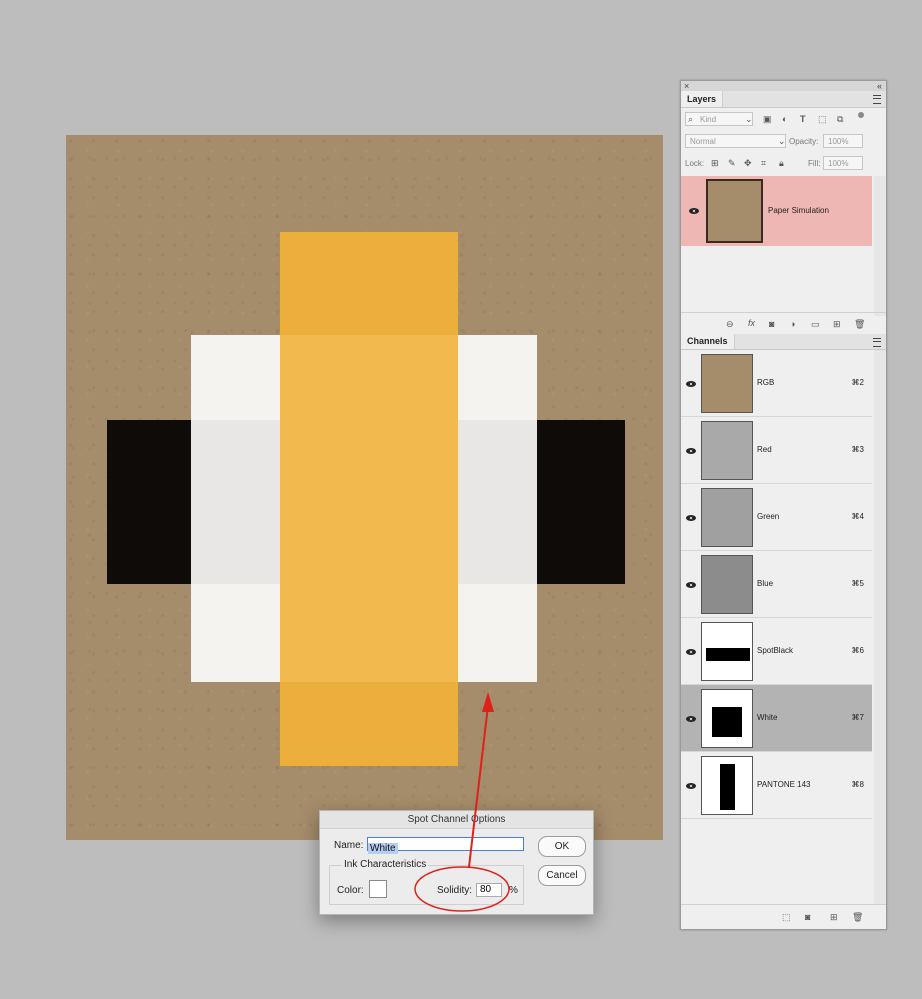  Describe the element at coordinates (478, 786) in the screenshot. I see `annotation-arrow-line` at that location.